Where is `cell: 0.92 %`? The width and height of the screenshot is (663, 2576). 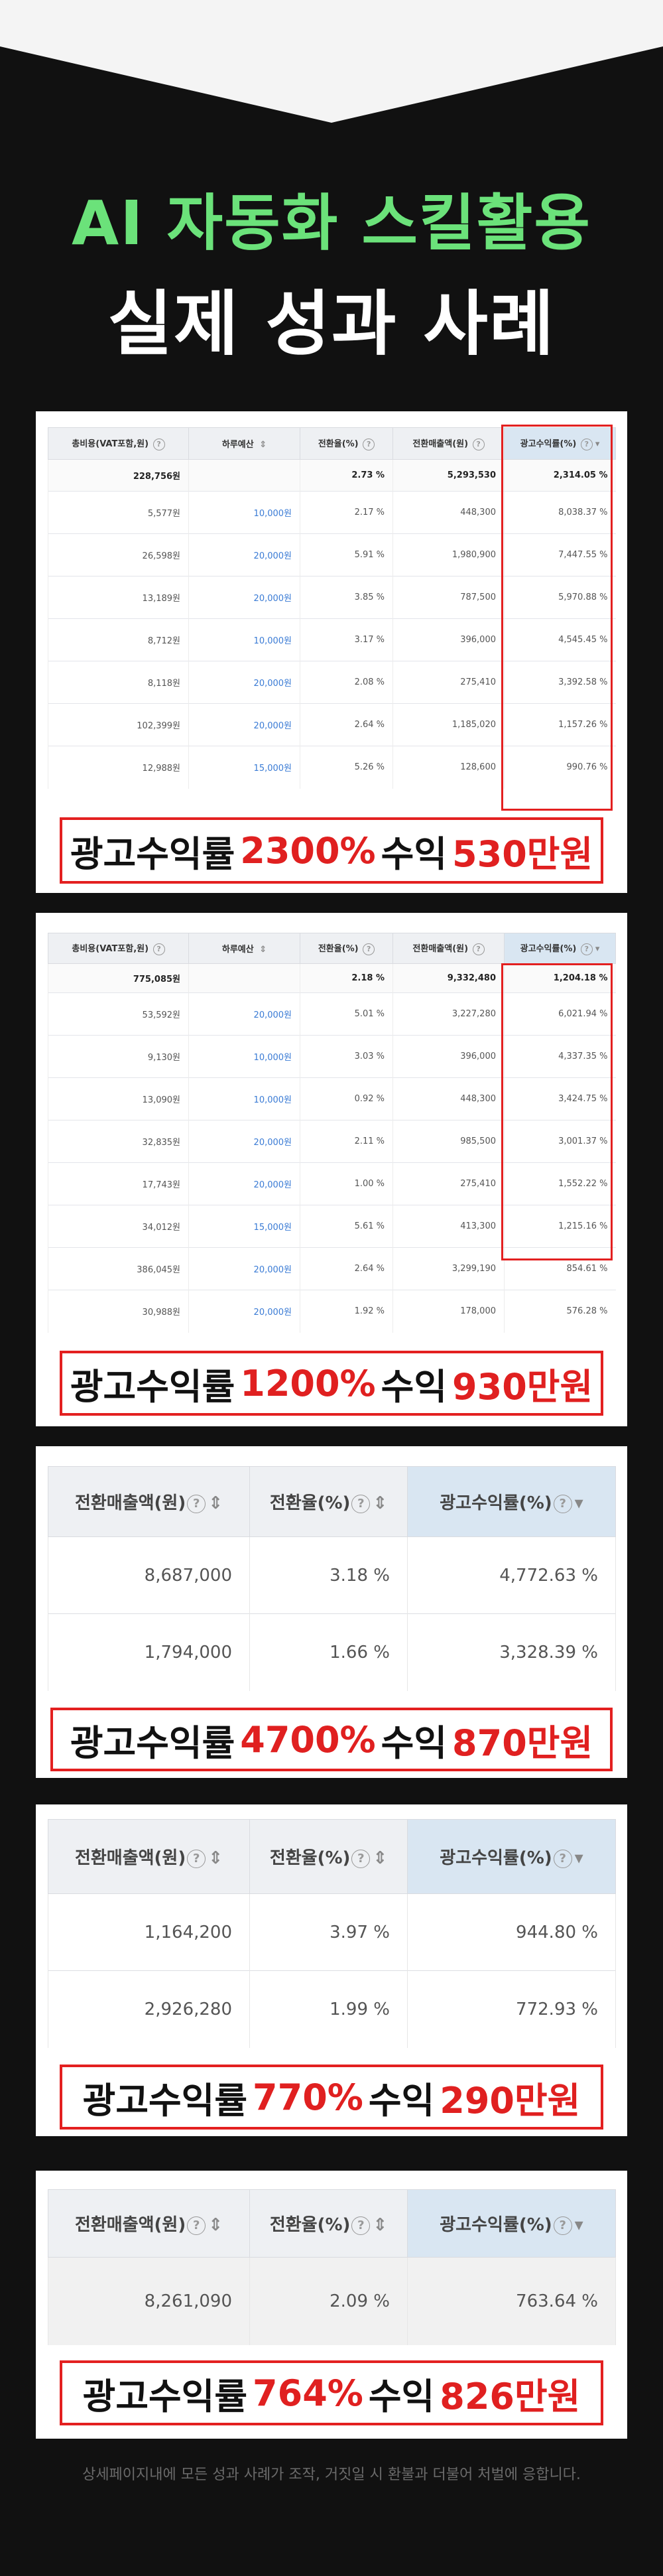 cell: 0.92 % is located at coordinates (346, 1098).